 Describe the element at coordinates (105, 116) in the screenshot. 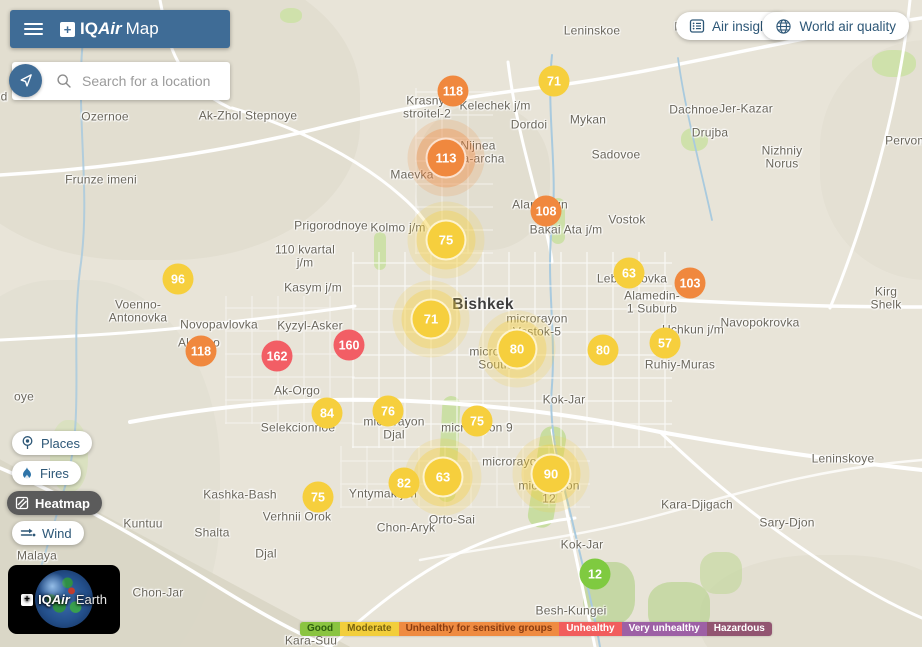

I see `map-label: Ozernoe` at that location.